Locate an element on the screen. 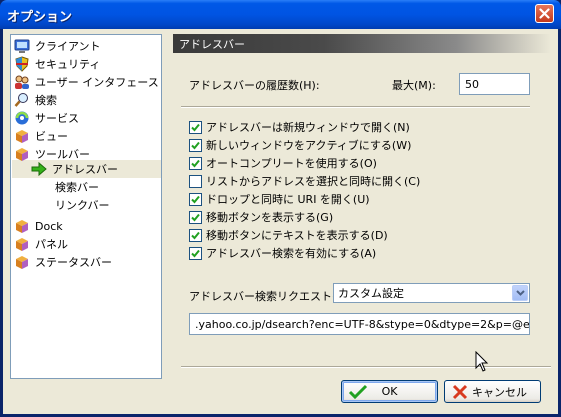 Image resolution: width=561 pixels, height=417 pixels. search-request-value: カスタム設定 is located at coordinates (371, 293).